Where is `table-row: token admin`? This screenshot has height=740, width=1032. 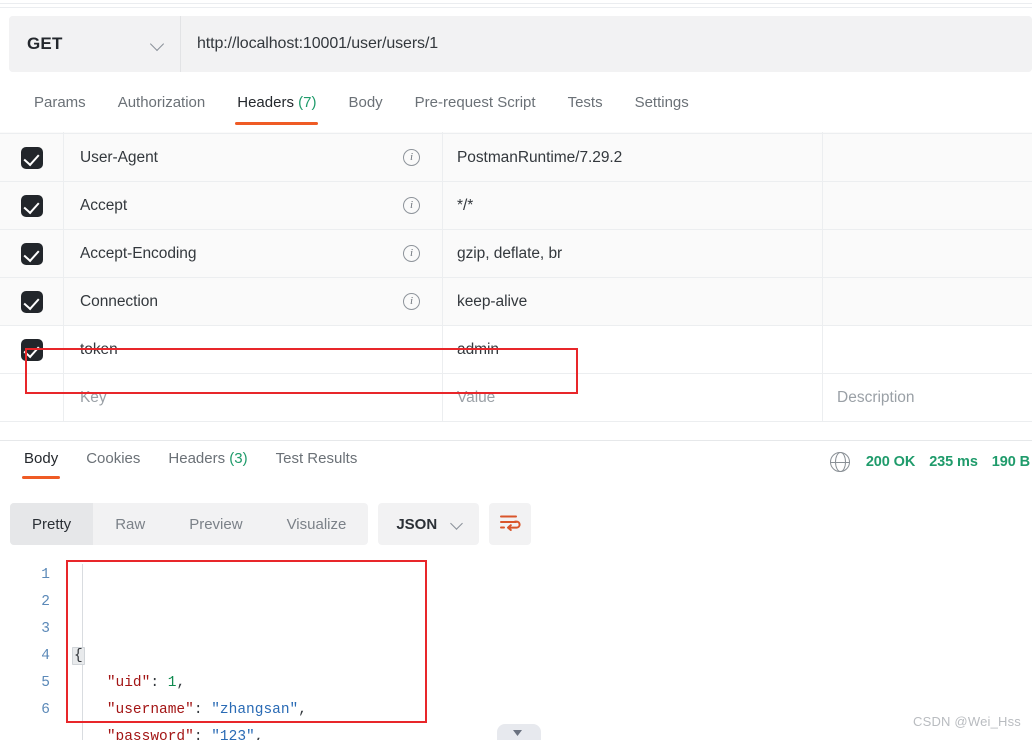
table-row: token admin is located at coordinates (516, 350).